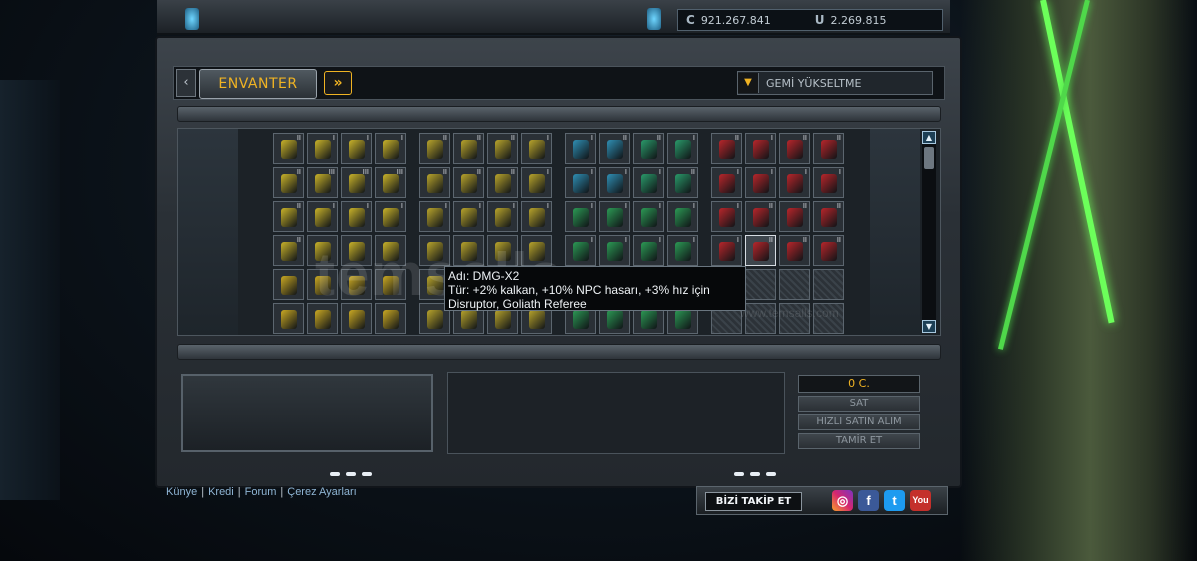  What do you see at coordinates (842, 500) in the screenshot?
I see `instagram-icon: ◎` at bounding box center [842, 500].